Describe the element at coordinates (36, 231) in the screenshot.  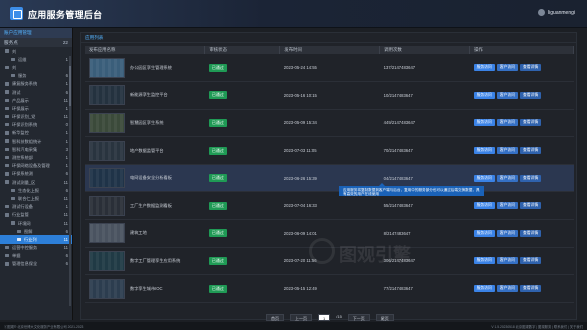
I see `sidebar-item: 图解 6` at that location.